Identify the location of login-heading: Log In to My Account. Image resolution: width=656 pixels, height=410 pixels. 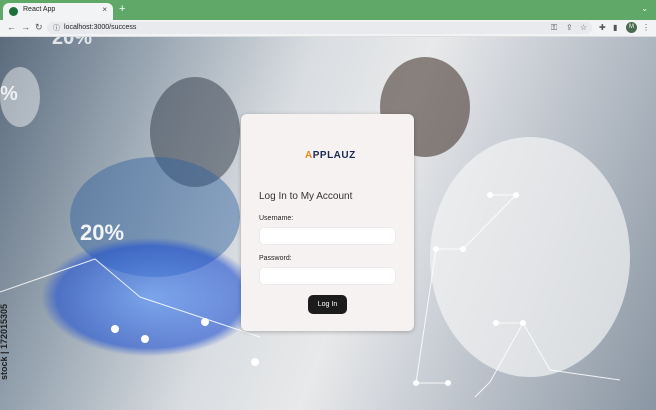
(306, 196).